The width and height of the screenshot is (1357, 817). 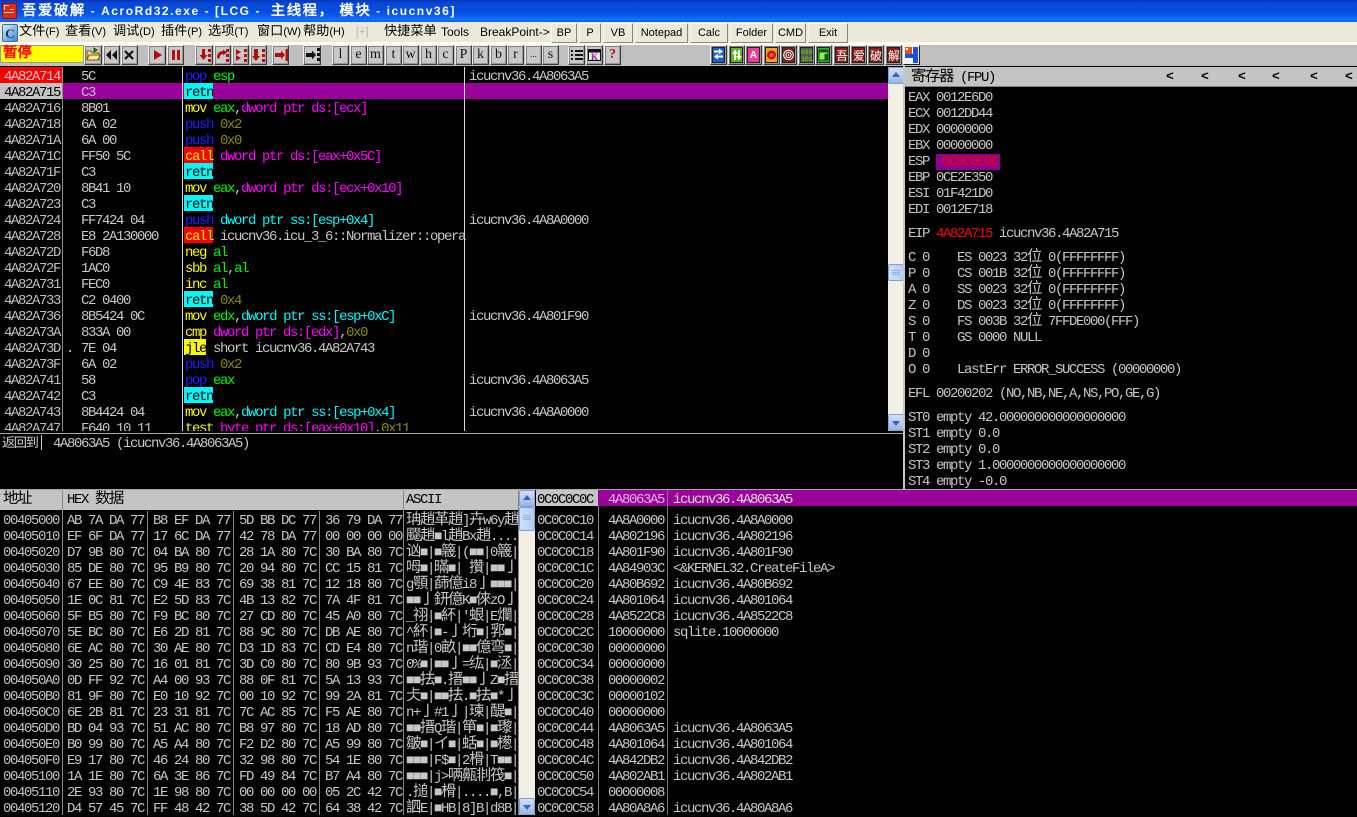 What do you see at coordinates (594, 57) in the screenshot?
I see `svg-text: K` at bounding box center [594, 57].